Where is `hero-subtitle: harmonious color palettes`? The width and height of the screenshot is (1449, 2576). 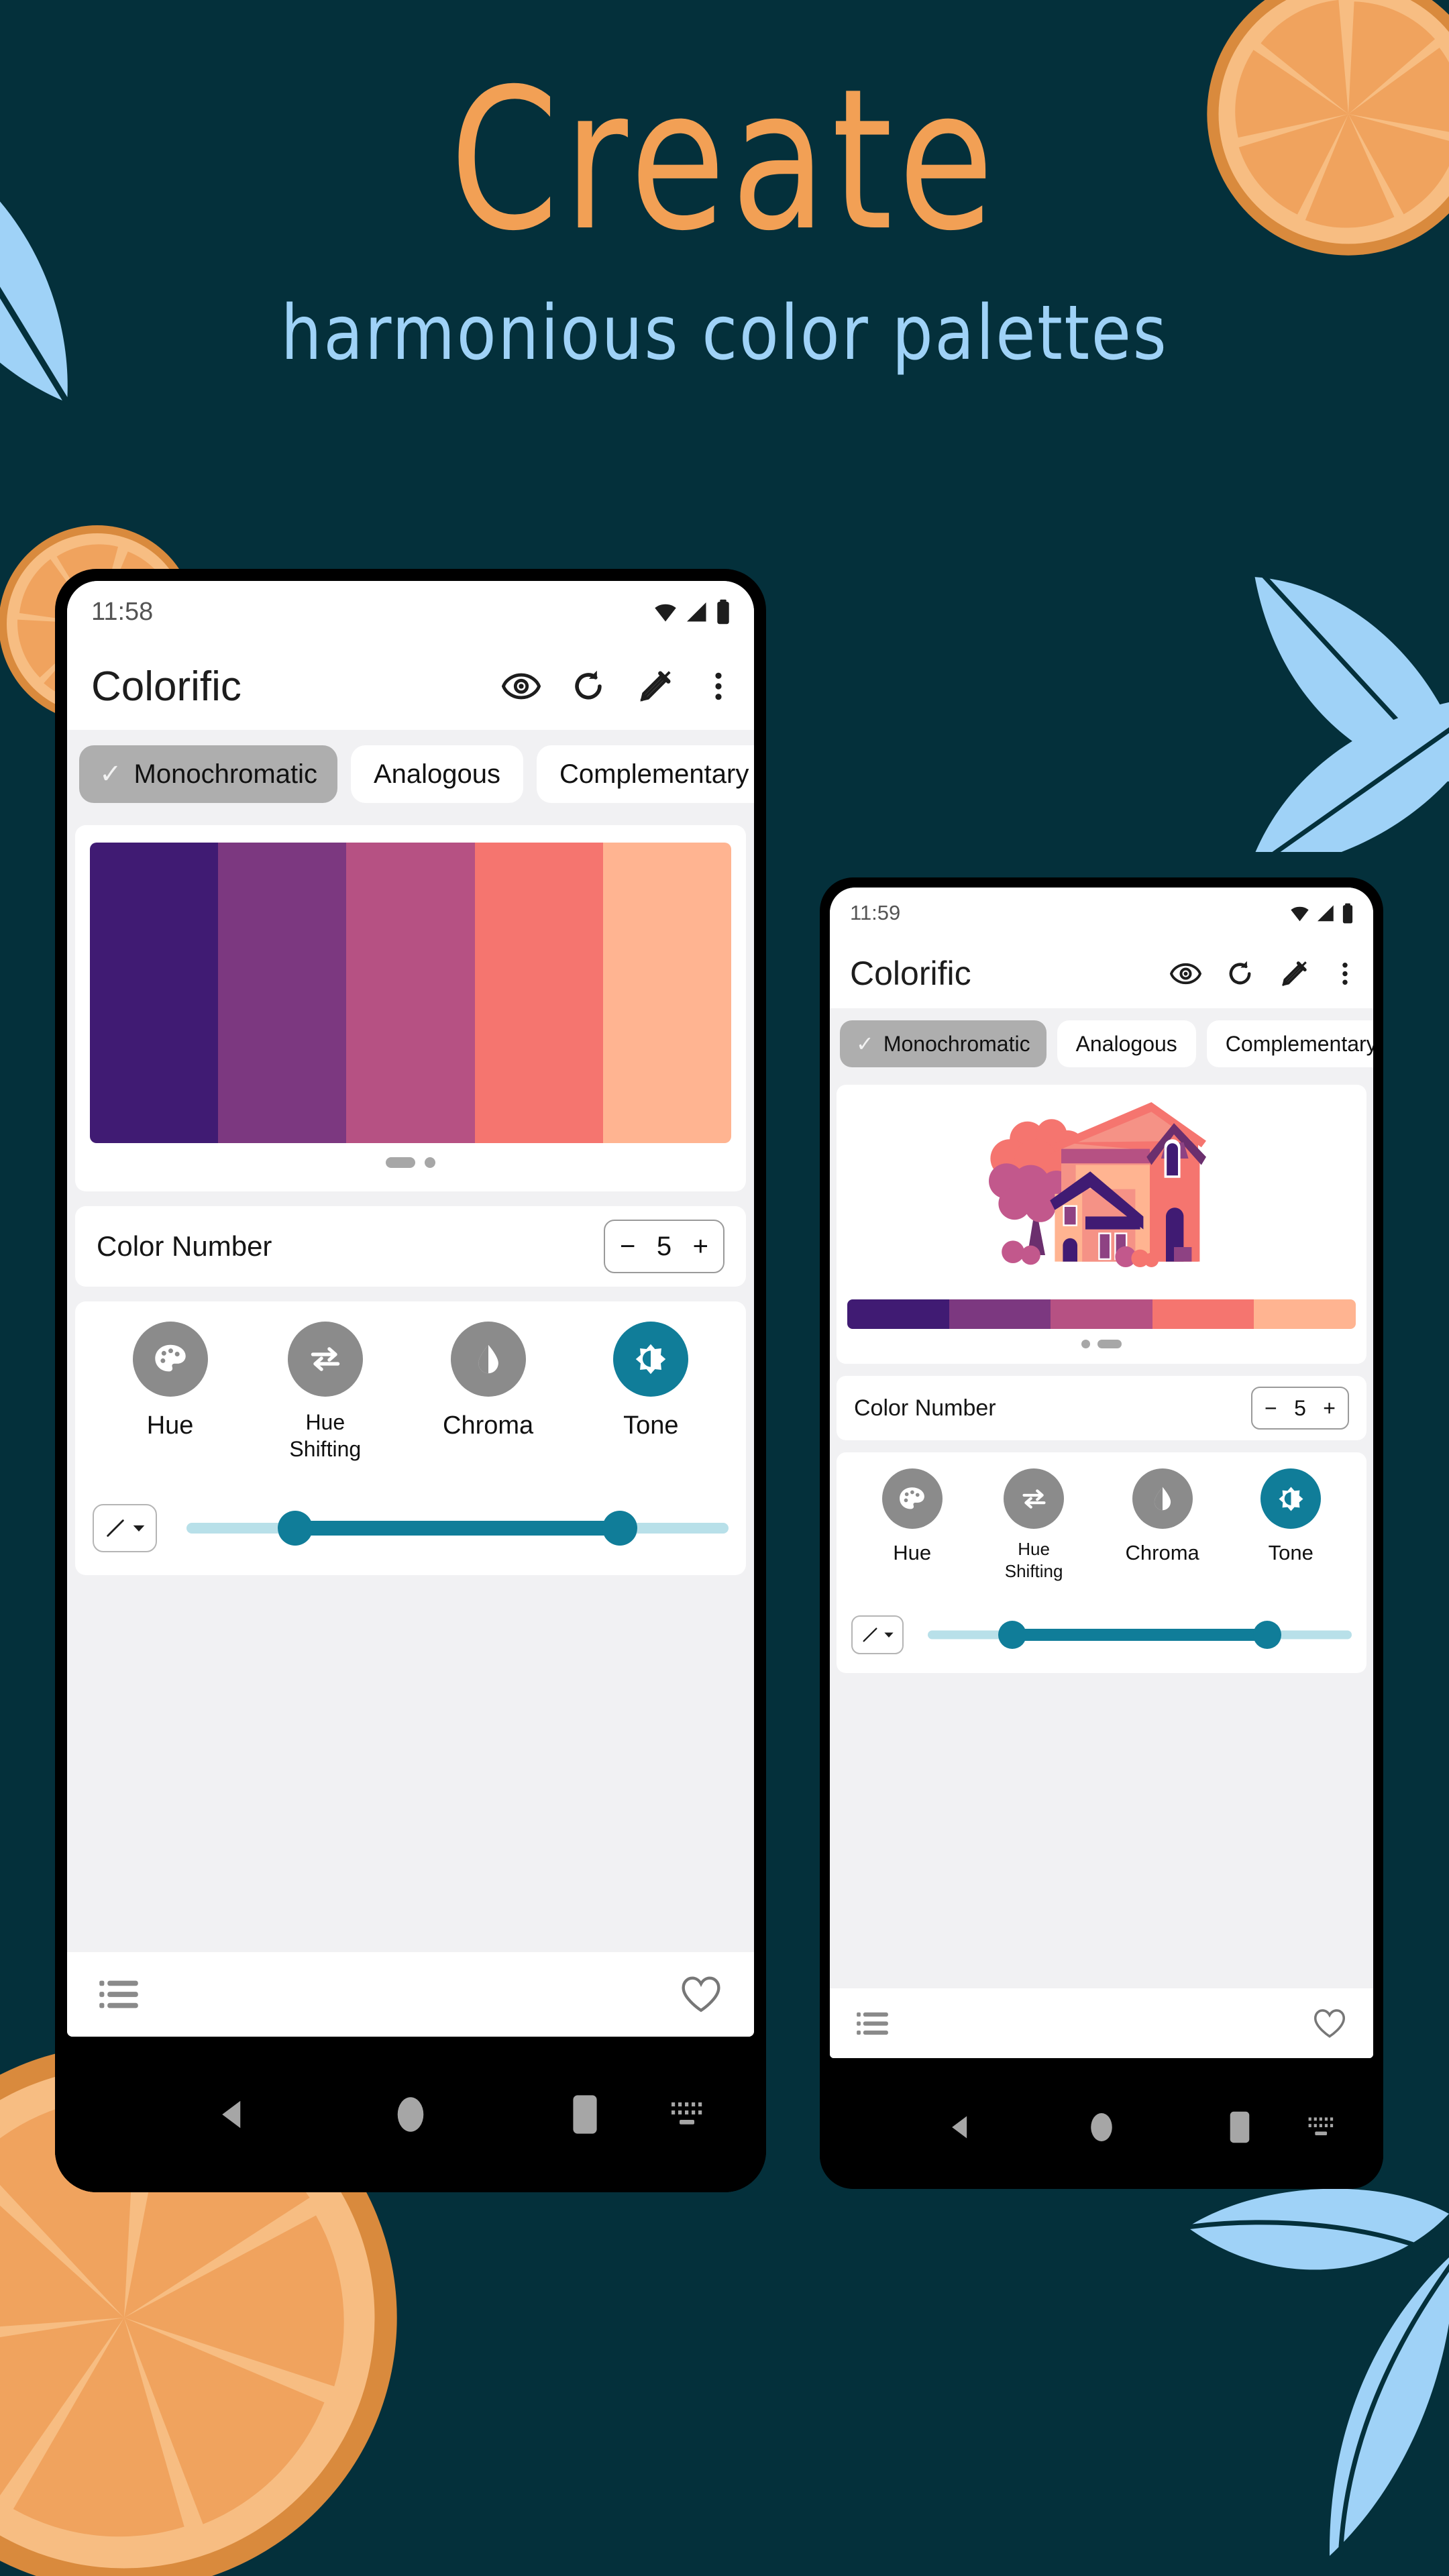
hero-subtitle: harmonious color palettes is located at coordinates (724, 333).